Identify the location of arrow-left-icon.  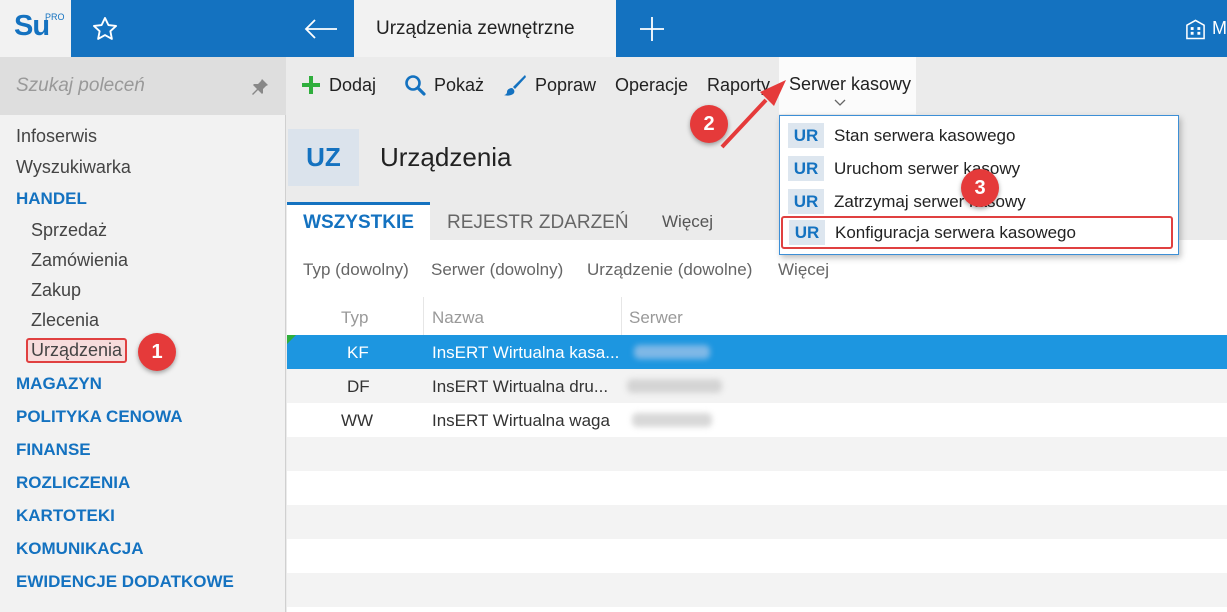
(320, 28).